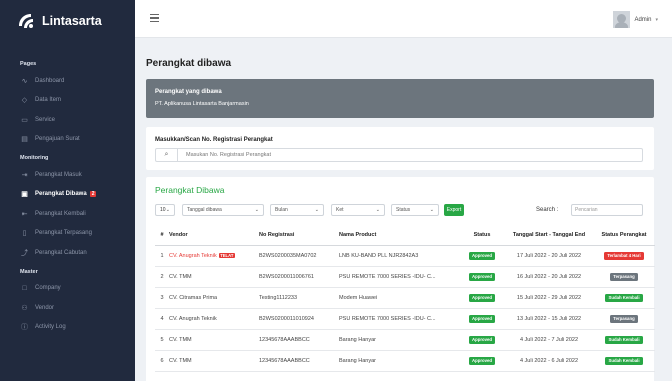  I want to click on vendor-cell: CV. Anugrah Teknik, so click(214, 319).